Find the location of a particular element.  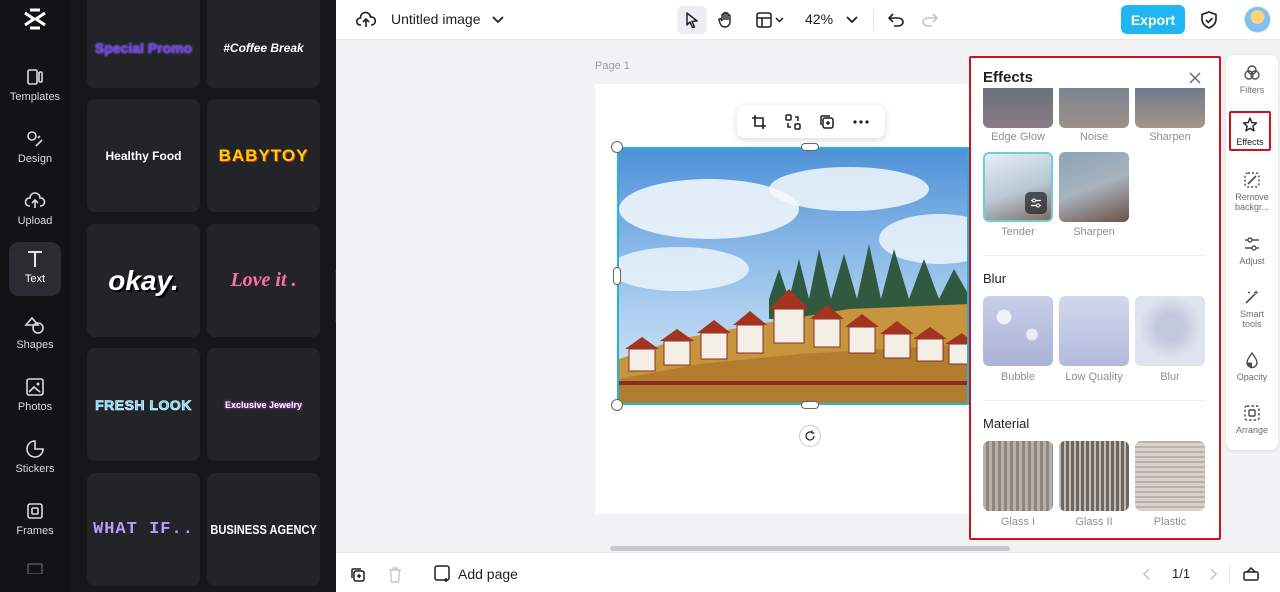

template-text: BUSINESS AGENCY is located at coordinates (263, 529).